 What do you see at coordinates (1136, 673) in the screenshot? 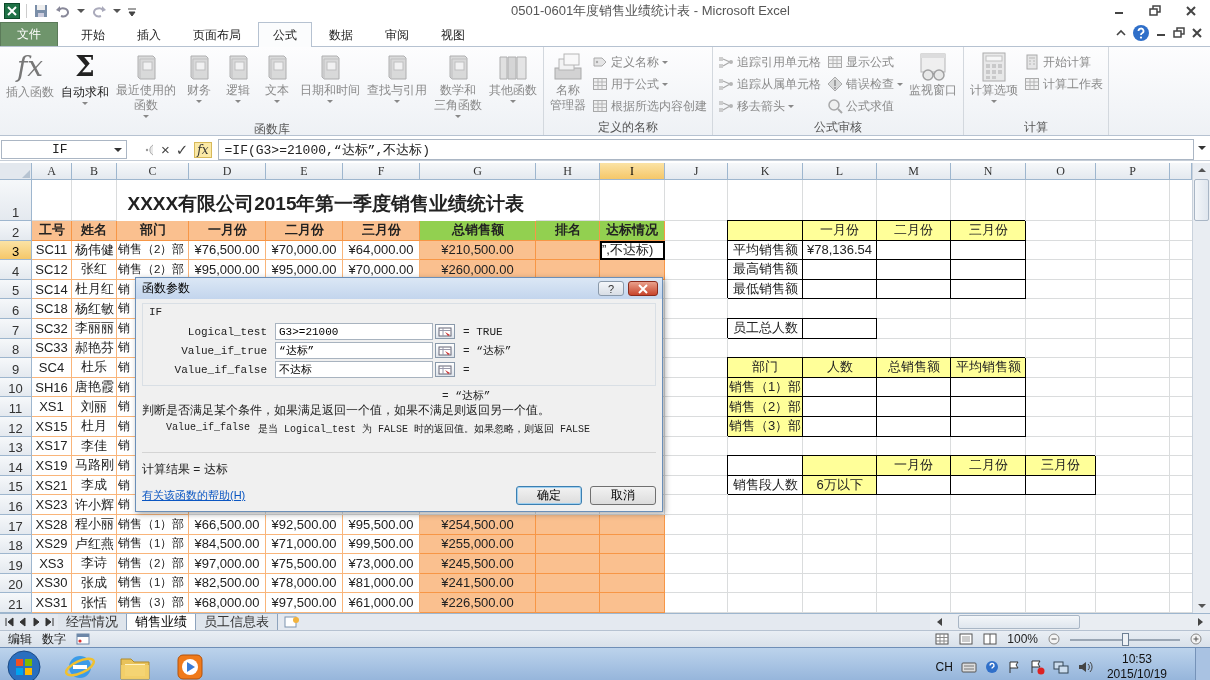
I see `clock-date: 2015/10/19` at bounding box center [1136, 673].